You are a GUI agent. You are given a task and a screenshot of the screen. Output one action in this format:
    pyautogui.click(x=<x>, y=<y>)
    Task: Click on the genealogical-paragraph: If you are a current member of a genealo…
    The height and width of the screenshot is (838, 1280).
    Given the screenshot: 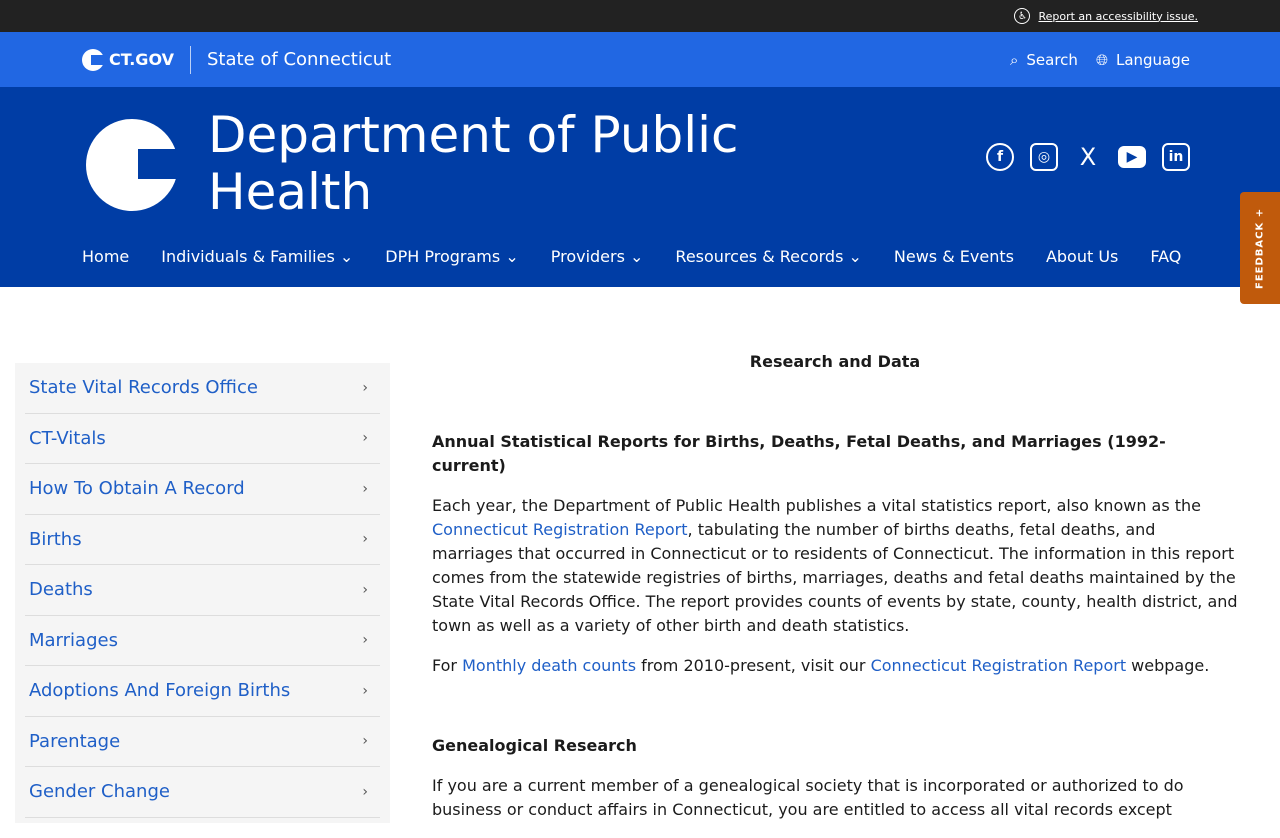 What is the action you would take?
    pyautogui.click(x=808, y=797)
    